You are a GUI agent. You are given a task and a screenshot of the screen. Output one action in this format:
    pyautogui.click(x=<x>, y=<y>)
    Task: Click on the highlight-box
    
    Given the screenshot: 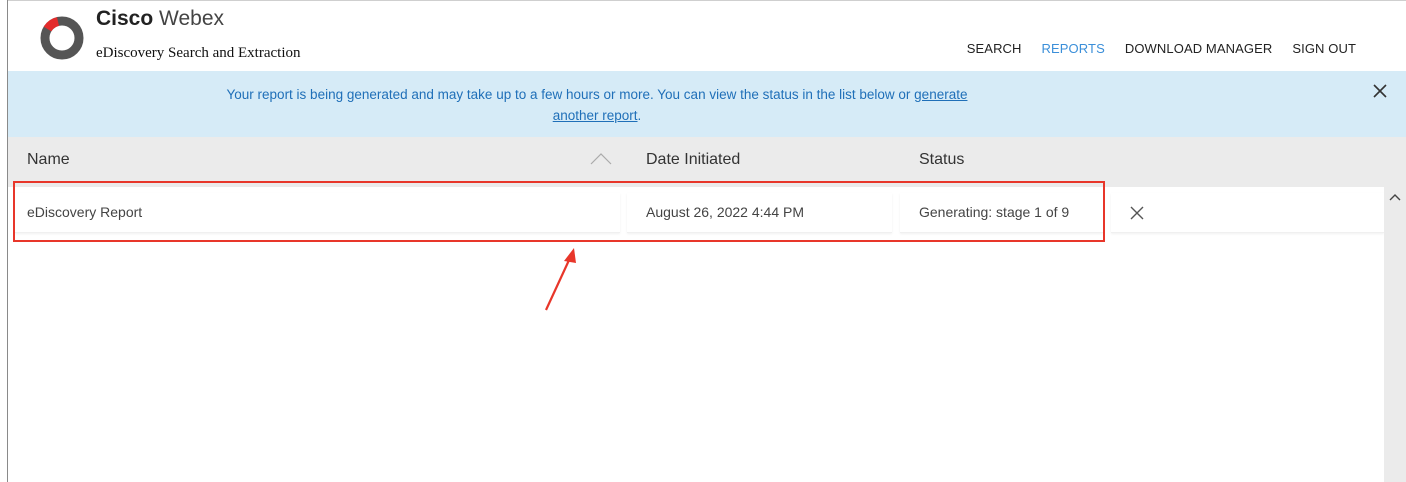 What is the action you would take?
    pyautogui.click(x=559, y=211)
    